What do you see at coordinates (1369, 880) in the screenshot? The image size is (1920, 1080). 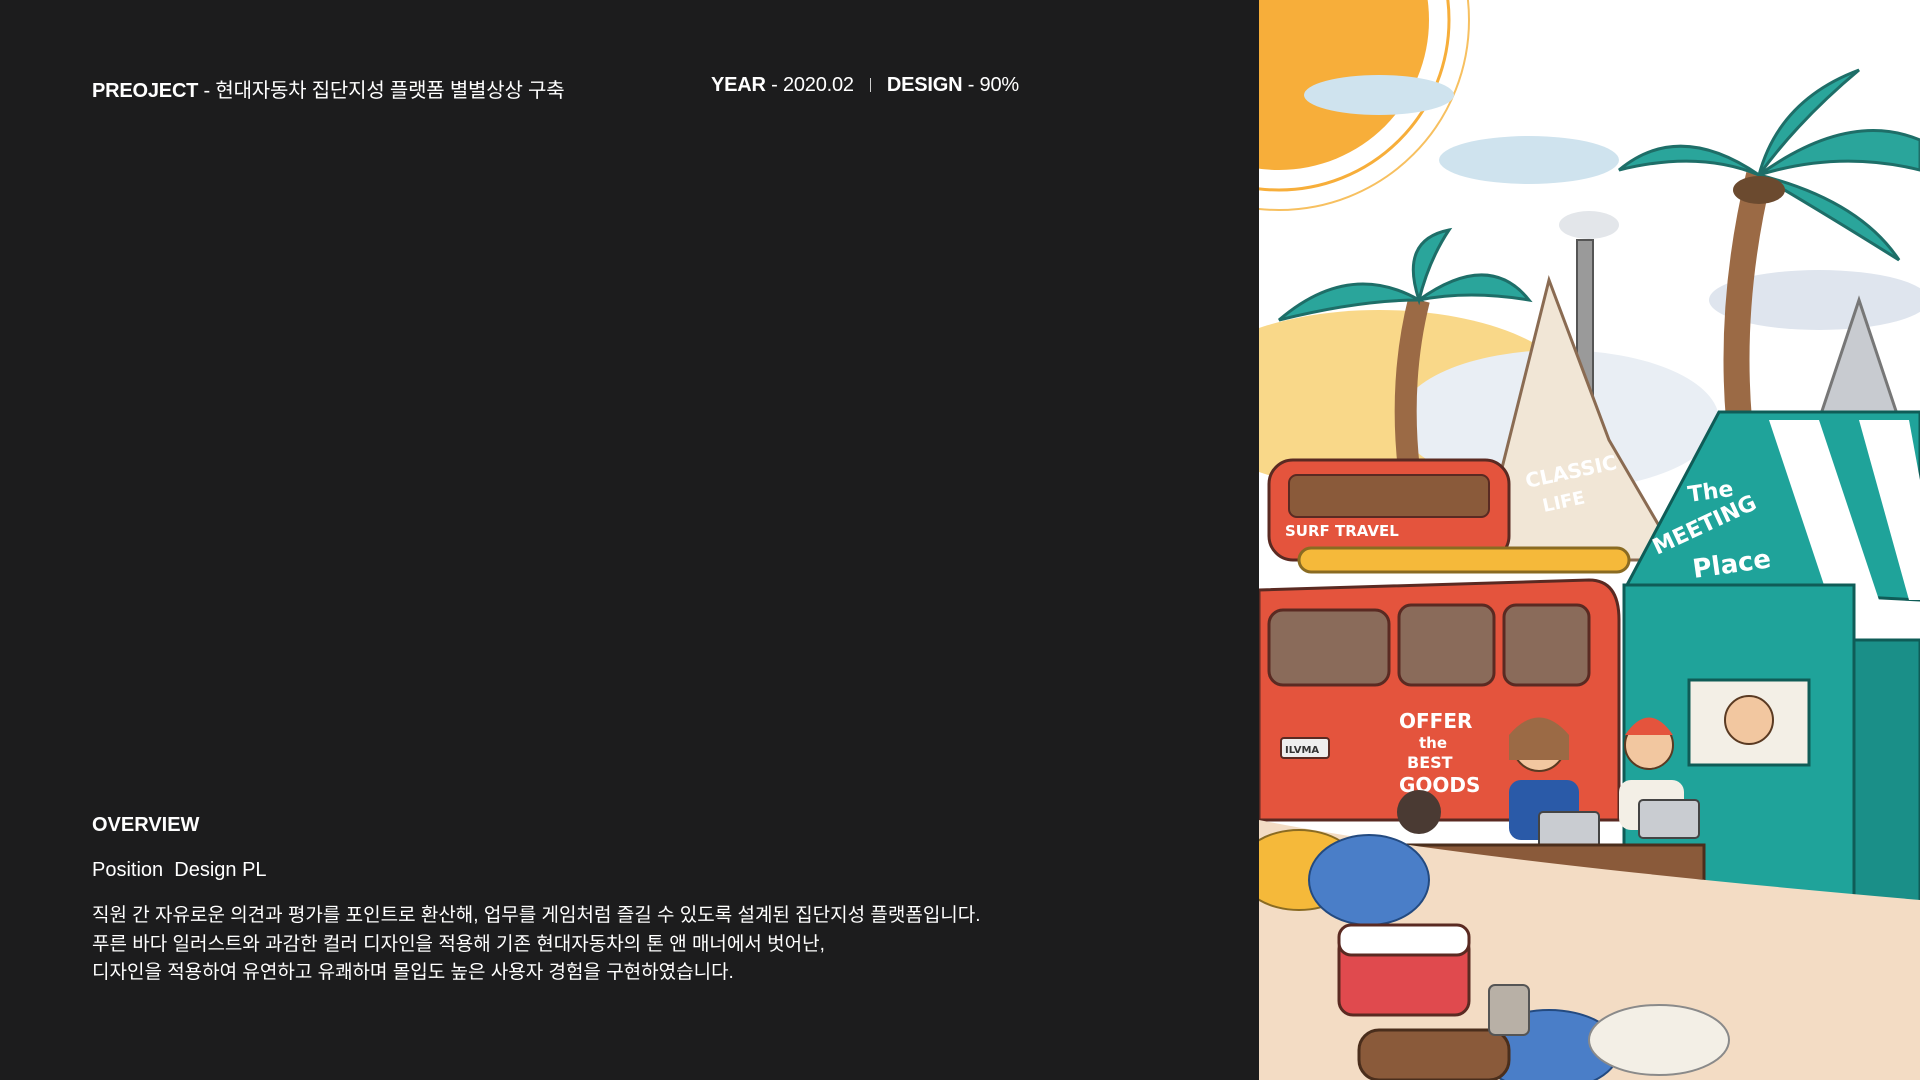 I see `blue-bush` at bounding box center [1369, 880].